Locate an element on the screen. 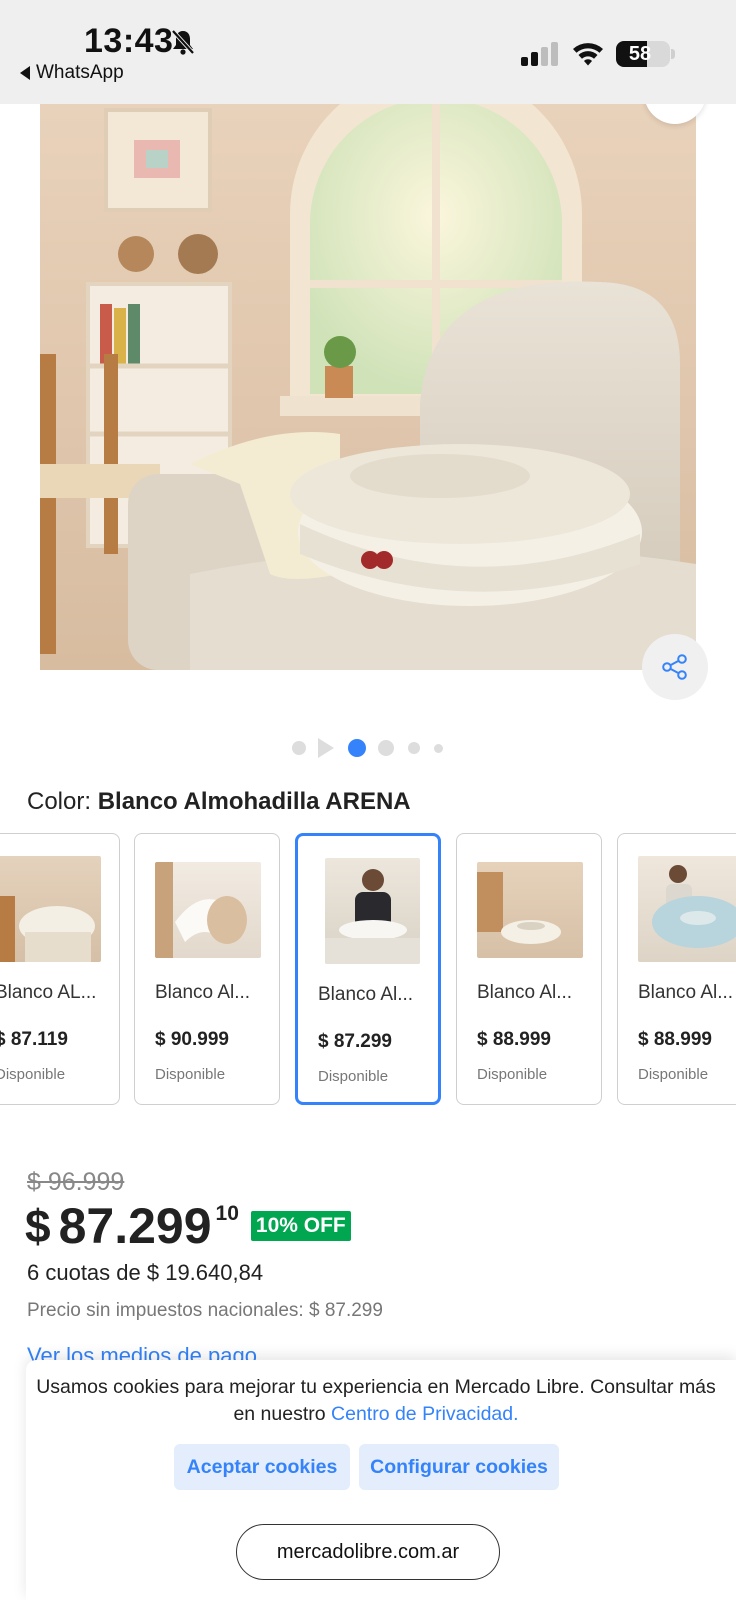 Image resolution: width=736 pixels, height=1600 pixels. color-selector-label: Color: Blanco Almohadilla ARENA is located at coordinates (219, 802).